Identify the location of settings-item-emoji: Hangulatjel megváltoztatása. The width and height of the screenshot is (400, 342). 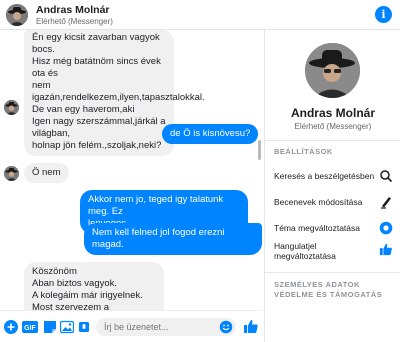
(332, 253).